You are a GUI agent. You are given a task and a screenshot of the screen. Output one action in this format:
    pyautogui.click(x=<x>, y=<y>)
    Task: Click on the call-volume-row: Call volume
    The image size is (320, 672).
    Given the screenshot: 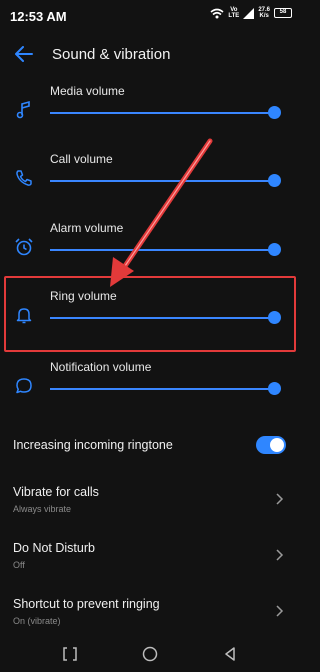 What is the action you would take?
    pyautogui.click(x=150, y=186)
    